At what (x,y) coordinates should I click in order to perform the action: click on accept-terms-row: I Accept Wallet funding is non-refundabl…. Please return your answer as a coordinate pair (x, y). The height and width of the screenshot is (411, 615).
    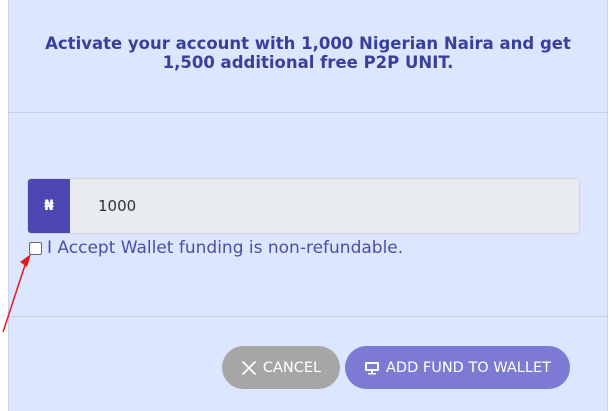
    Looking at the image, I should click on (215, 248).